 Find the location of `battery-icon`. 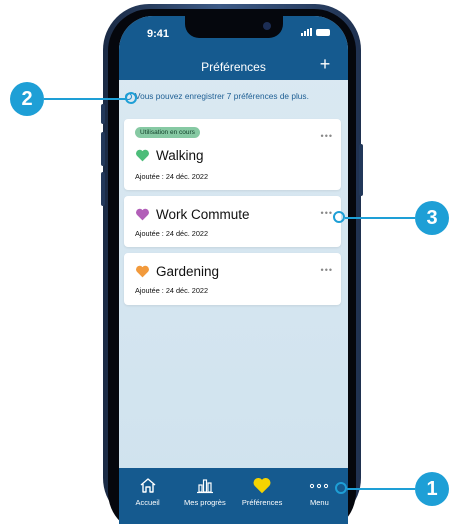

battery-icon is located at coordinates (323, 32).